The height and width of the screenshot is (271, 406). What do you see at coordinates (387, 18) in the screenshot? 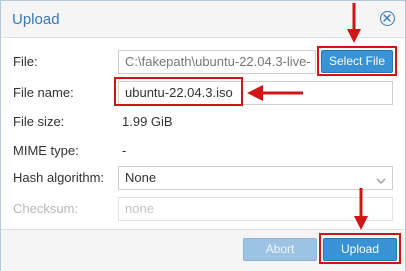
I see `close-icon` at bounding box center [387, 18].